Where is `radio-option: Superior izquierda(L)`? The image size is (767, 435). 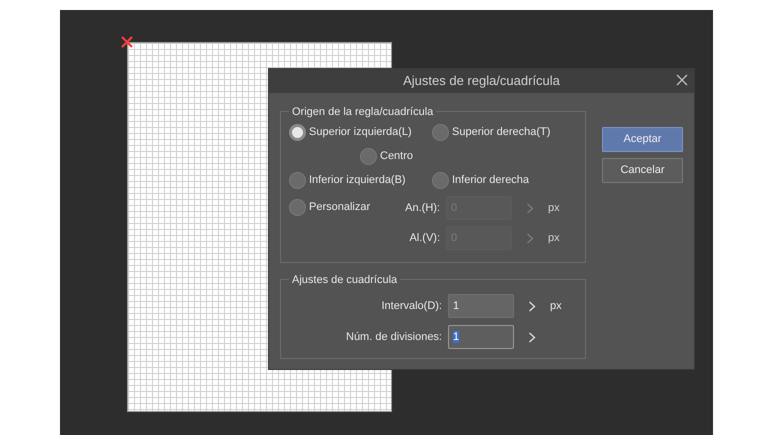 radio-option: Superior izquierda(L) is located at coordinates (360, 132).